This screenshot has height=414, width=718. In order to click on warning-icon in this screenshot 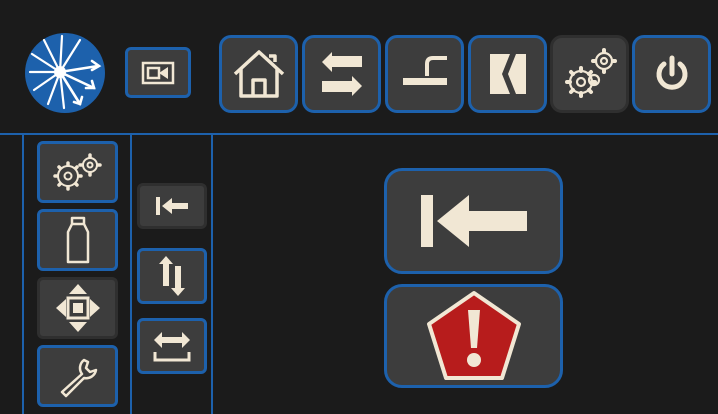, I will do `click(473, 335)`.